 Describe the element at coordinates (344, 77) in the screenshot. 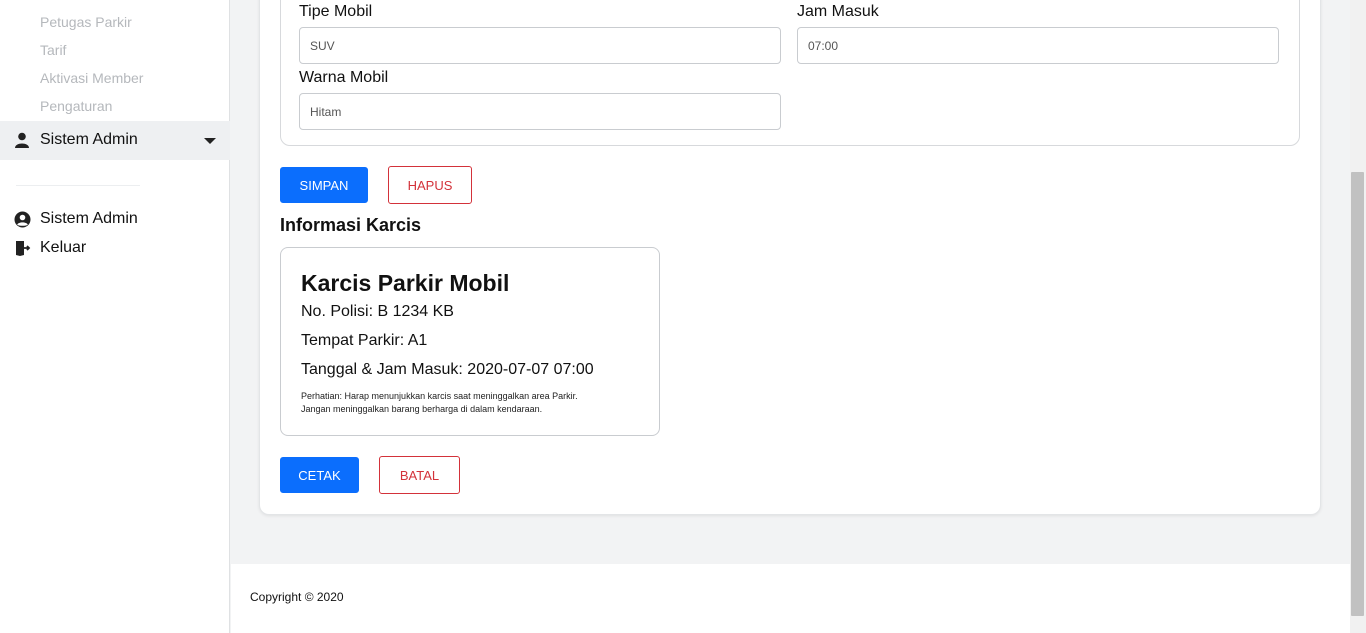

I see `warna-mobil-label: Warna Mobil` at that location.